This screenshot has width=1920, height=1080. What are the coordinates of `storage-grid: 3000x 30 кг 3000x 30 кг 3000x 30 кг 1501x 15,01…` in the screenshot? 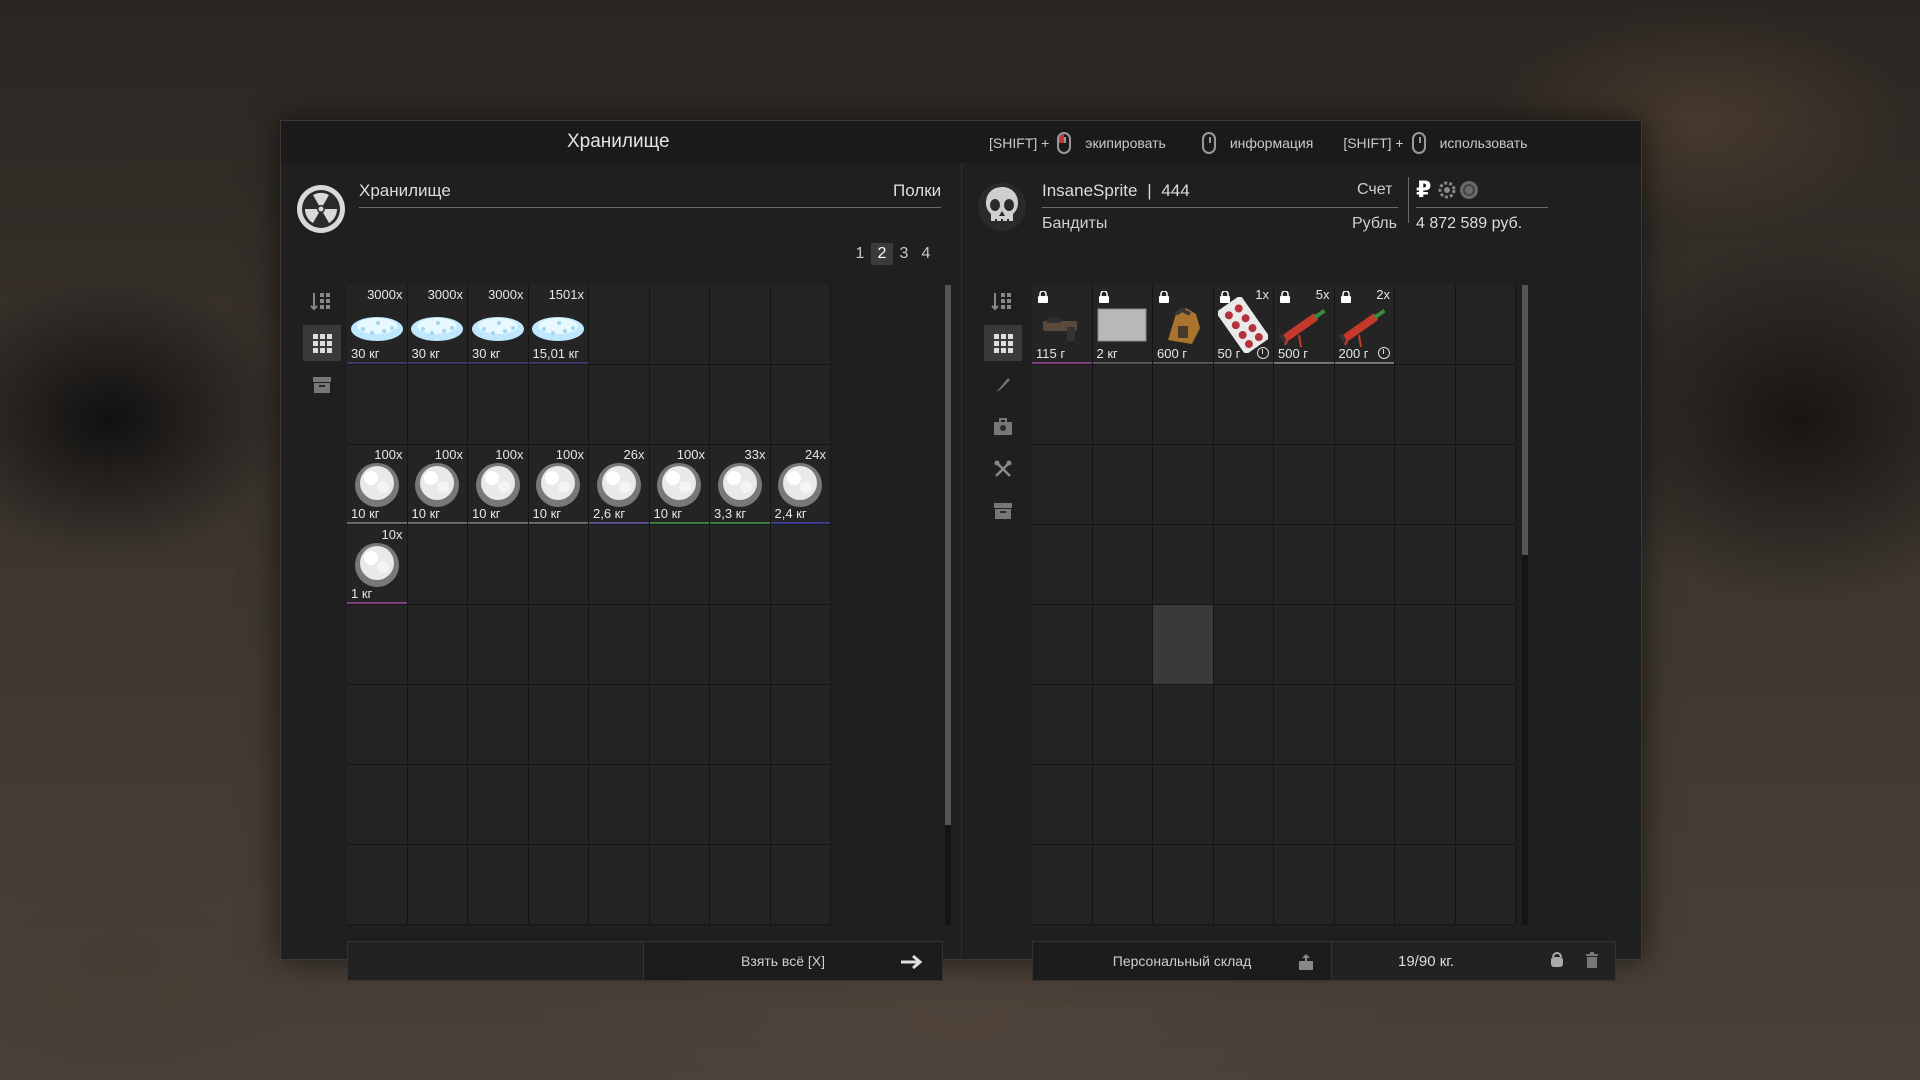 It's located at (589, 605).